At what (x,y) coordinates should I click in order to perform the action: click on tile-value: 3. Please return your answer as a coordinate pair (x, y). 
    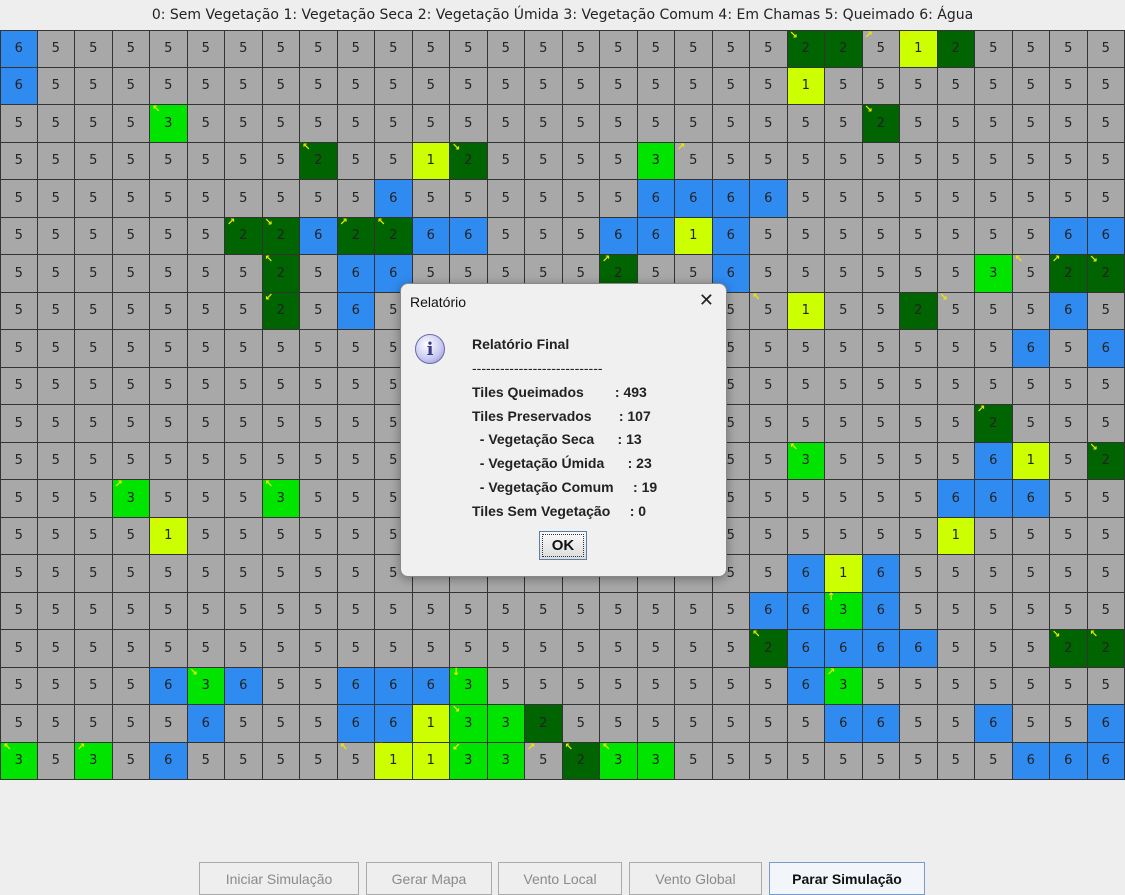
    Looking at the image, I should click on (843, 686).